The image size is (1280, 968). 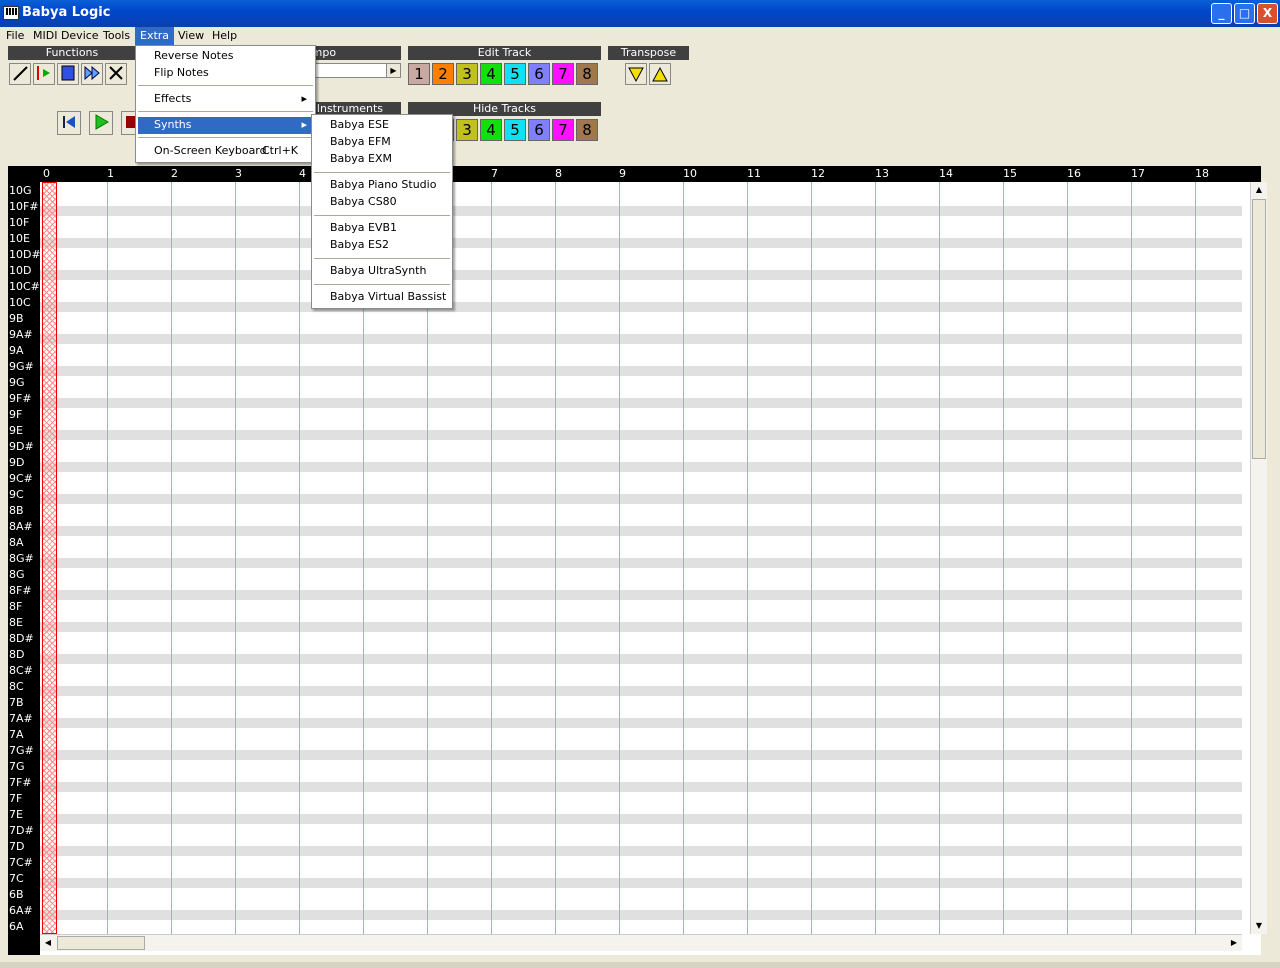 I want to click on window-title: Babya Logic, so click(x=66, y=12).